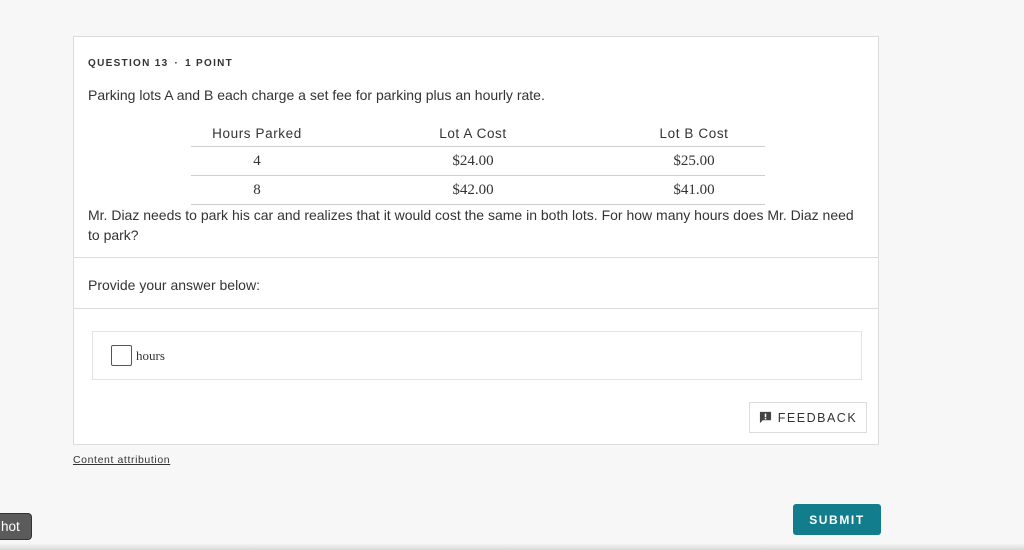 This screenshot has width=1024, height=550. What do you see at coordinates (694, 190) in the screenshot?
I see `table-cell-lot-b: $41.00` at bounding box center [694, 190].